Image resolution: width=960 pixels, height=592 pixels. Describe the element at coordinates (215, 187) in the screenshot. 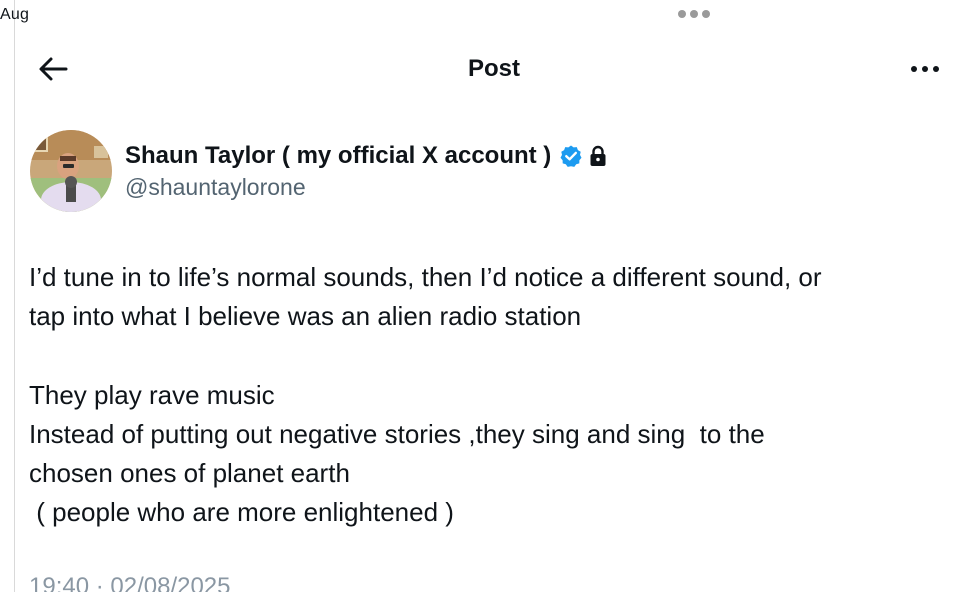

I see `author-handle: @shauntaylorone` at that location.